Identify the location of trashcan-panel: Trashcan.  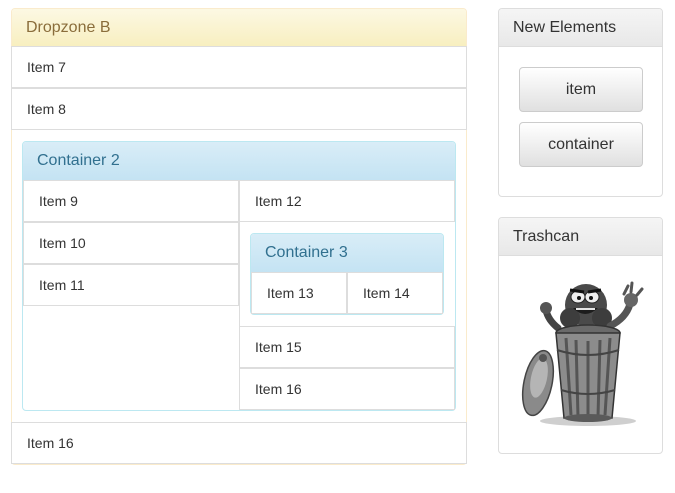
(580, 335).